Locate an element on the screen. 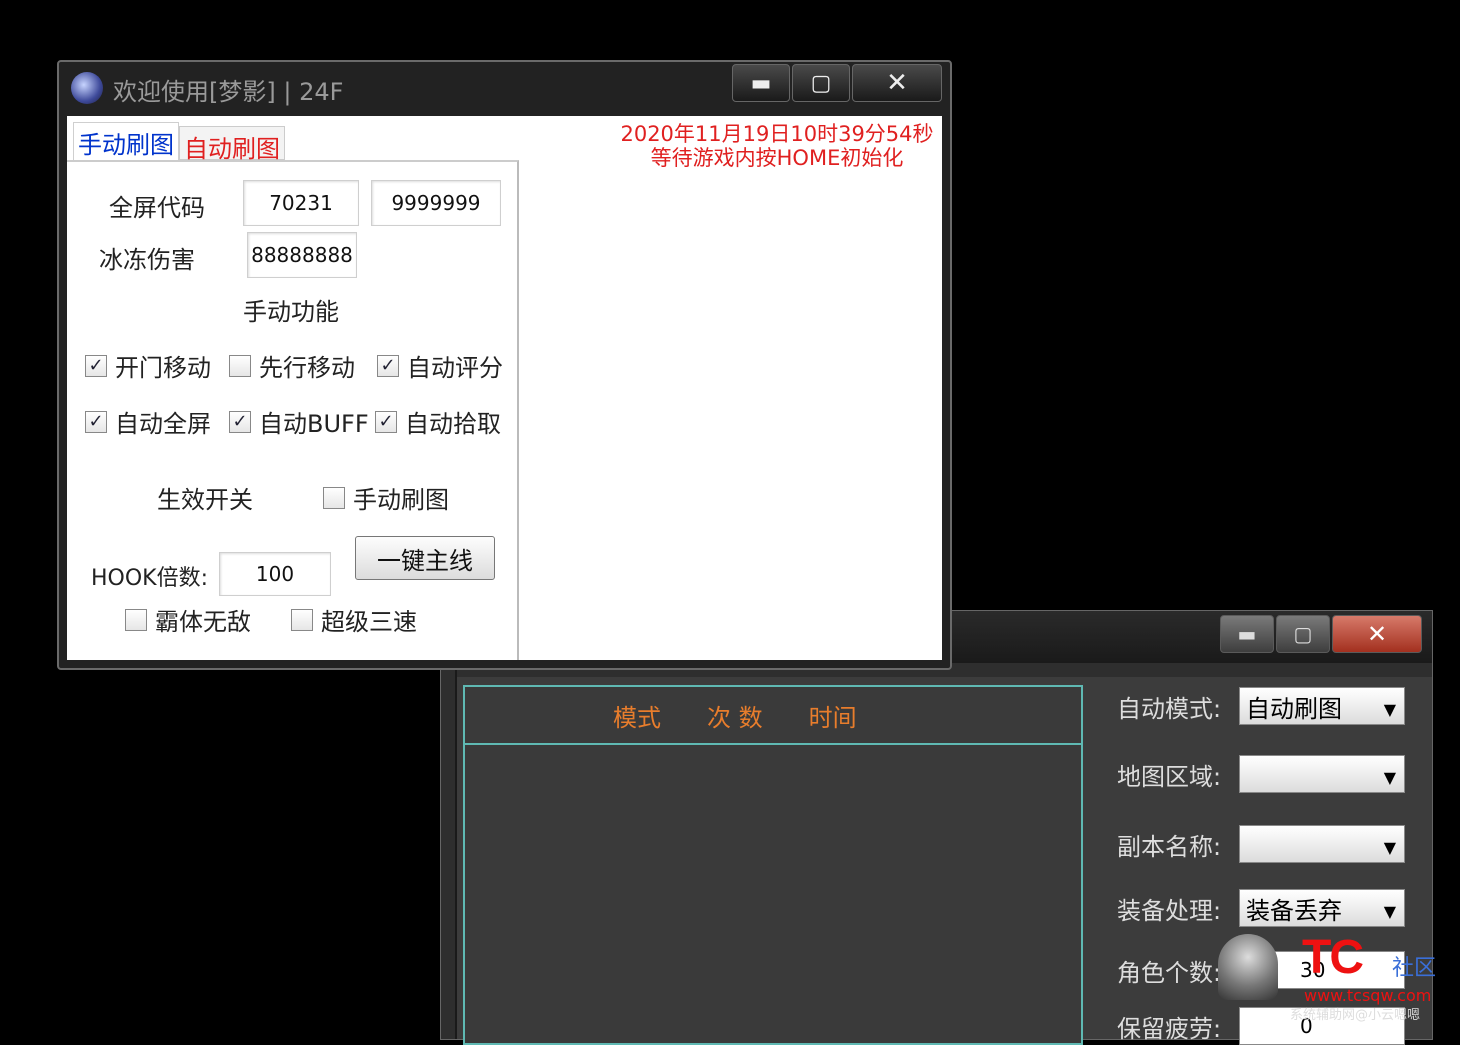  tab-auto-brush: 自动刷图 is located at coordinates (232, 144).